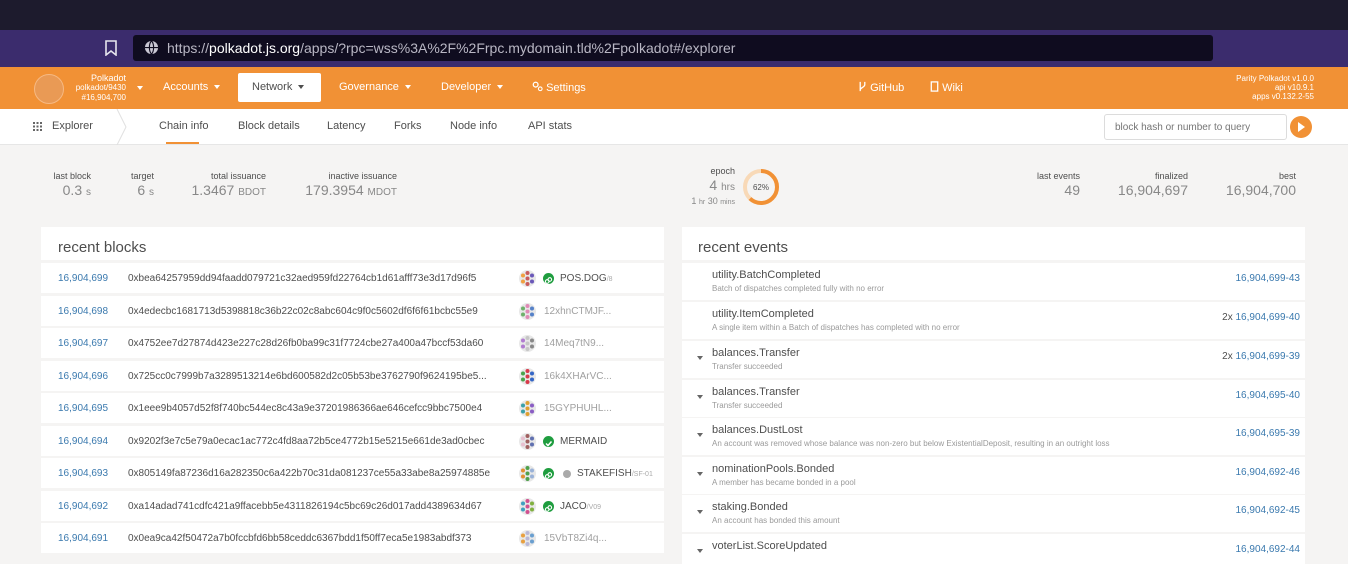 Image resolution: width=1348 pixels, height=564 pixels. I want to click on block-number-link: 16,904,697, so click(83, 343).